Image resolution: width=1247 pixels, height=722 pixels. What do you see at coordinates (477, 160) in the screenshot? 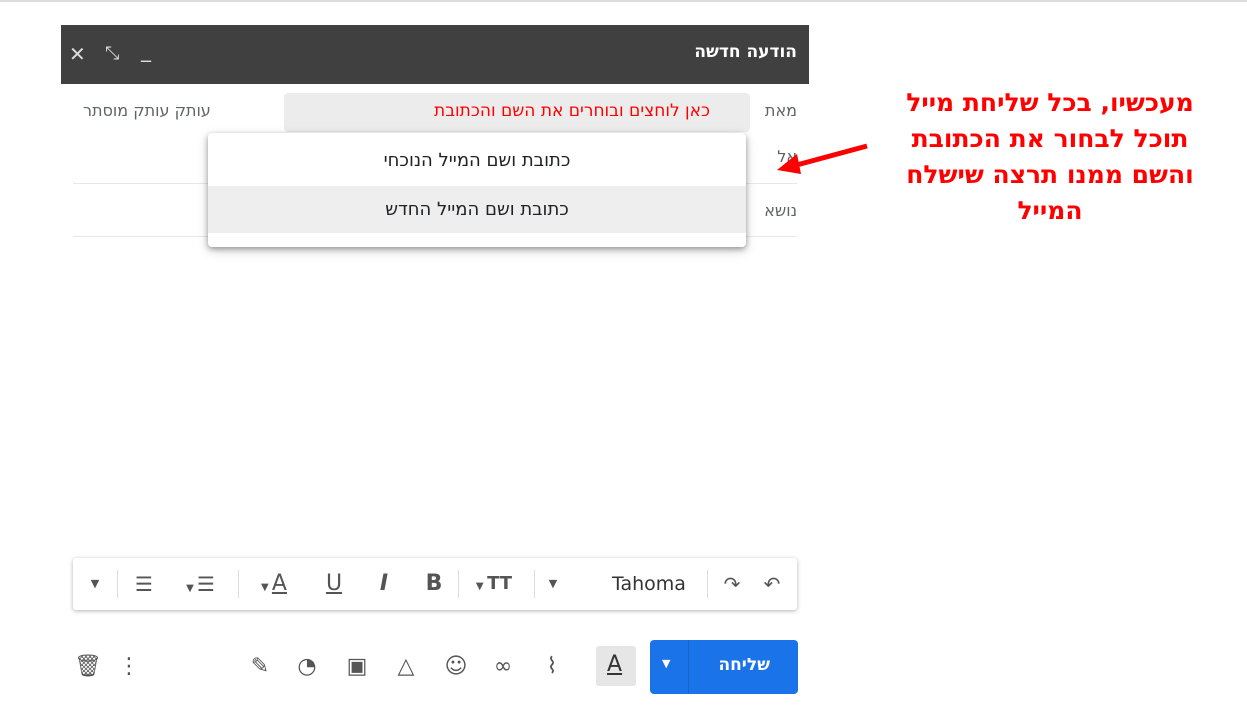
I see `dropdown-option-current: כתובת ושם המייל הנוכחי` at bounding box center [477, 160].